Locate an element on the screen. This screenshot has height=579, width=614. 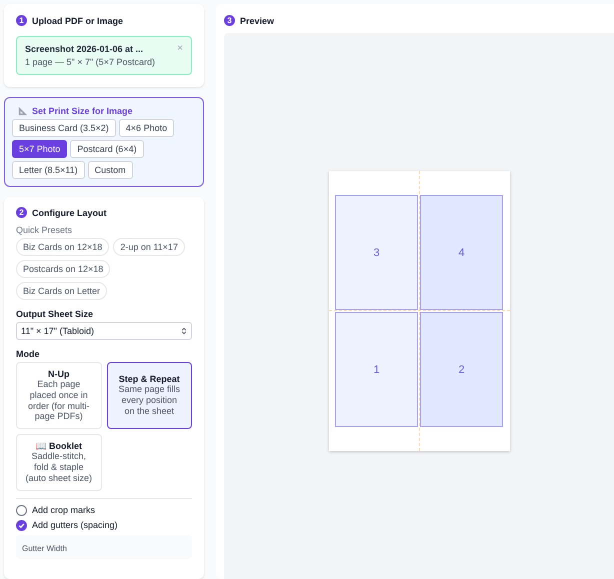
preset-button: Postcards on 12×18 is located at coordinates (63, 269).